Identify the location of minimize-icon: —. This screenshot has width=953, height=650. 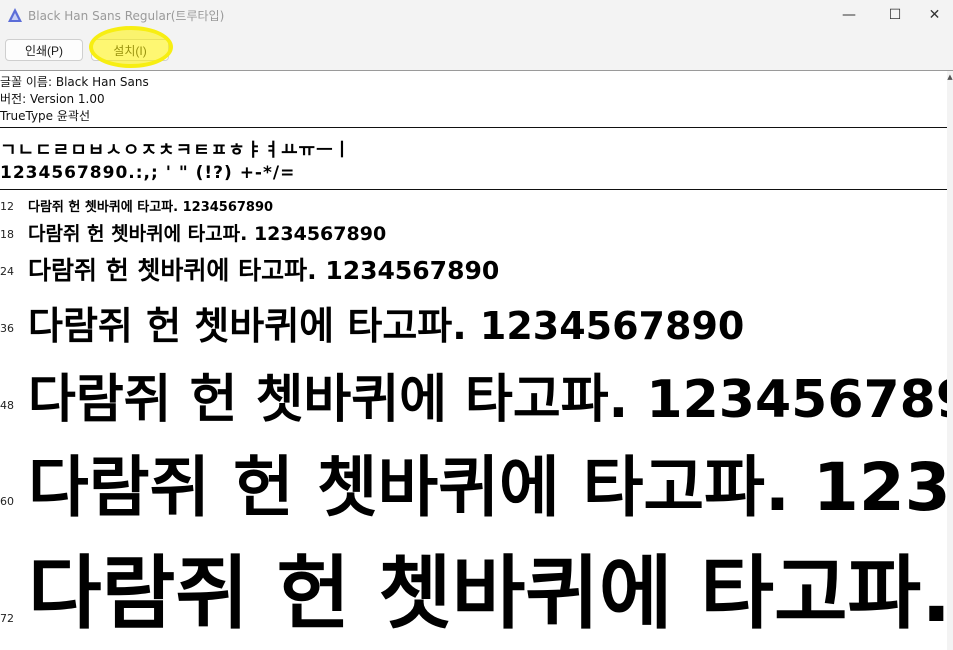
(849, 15).